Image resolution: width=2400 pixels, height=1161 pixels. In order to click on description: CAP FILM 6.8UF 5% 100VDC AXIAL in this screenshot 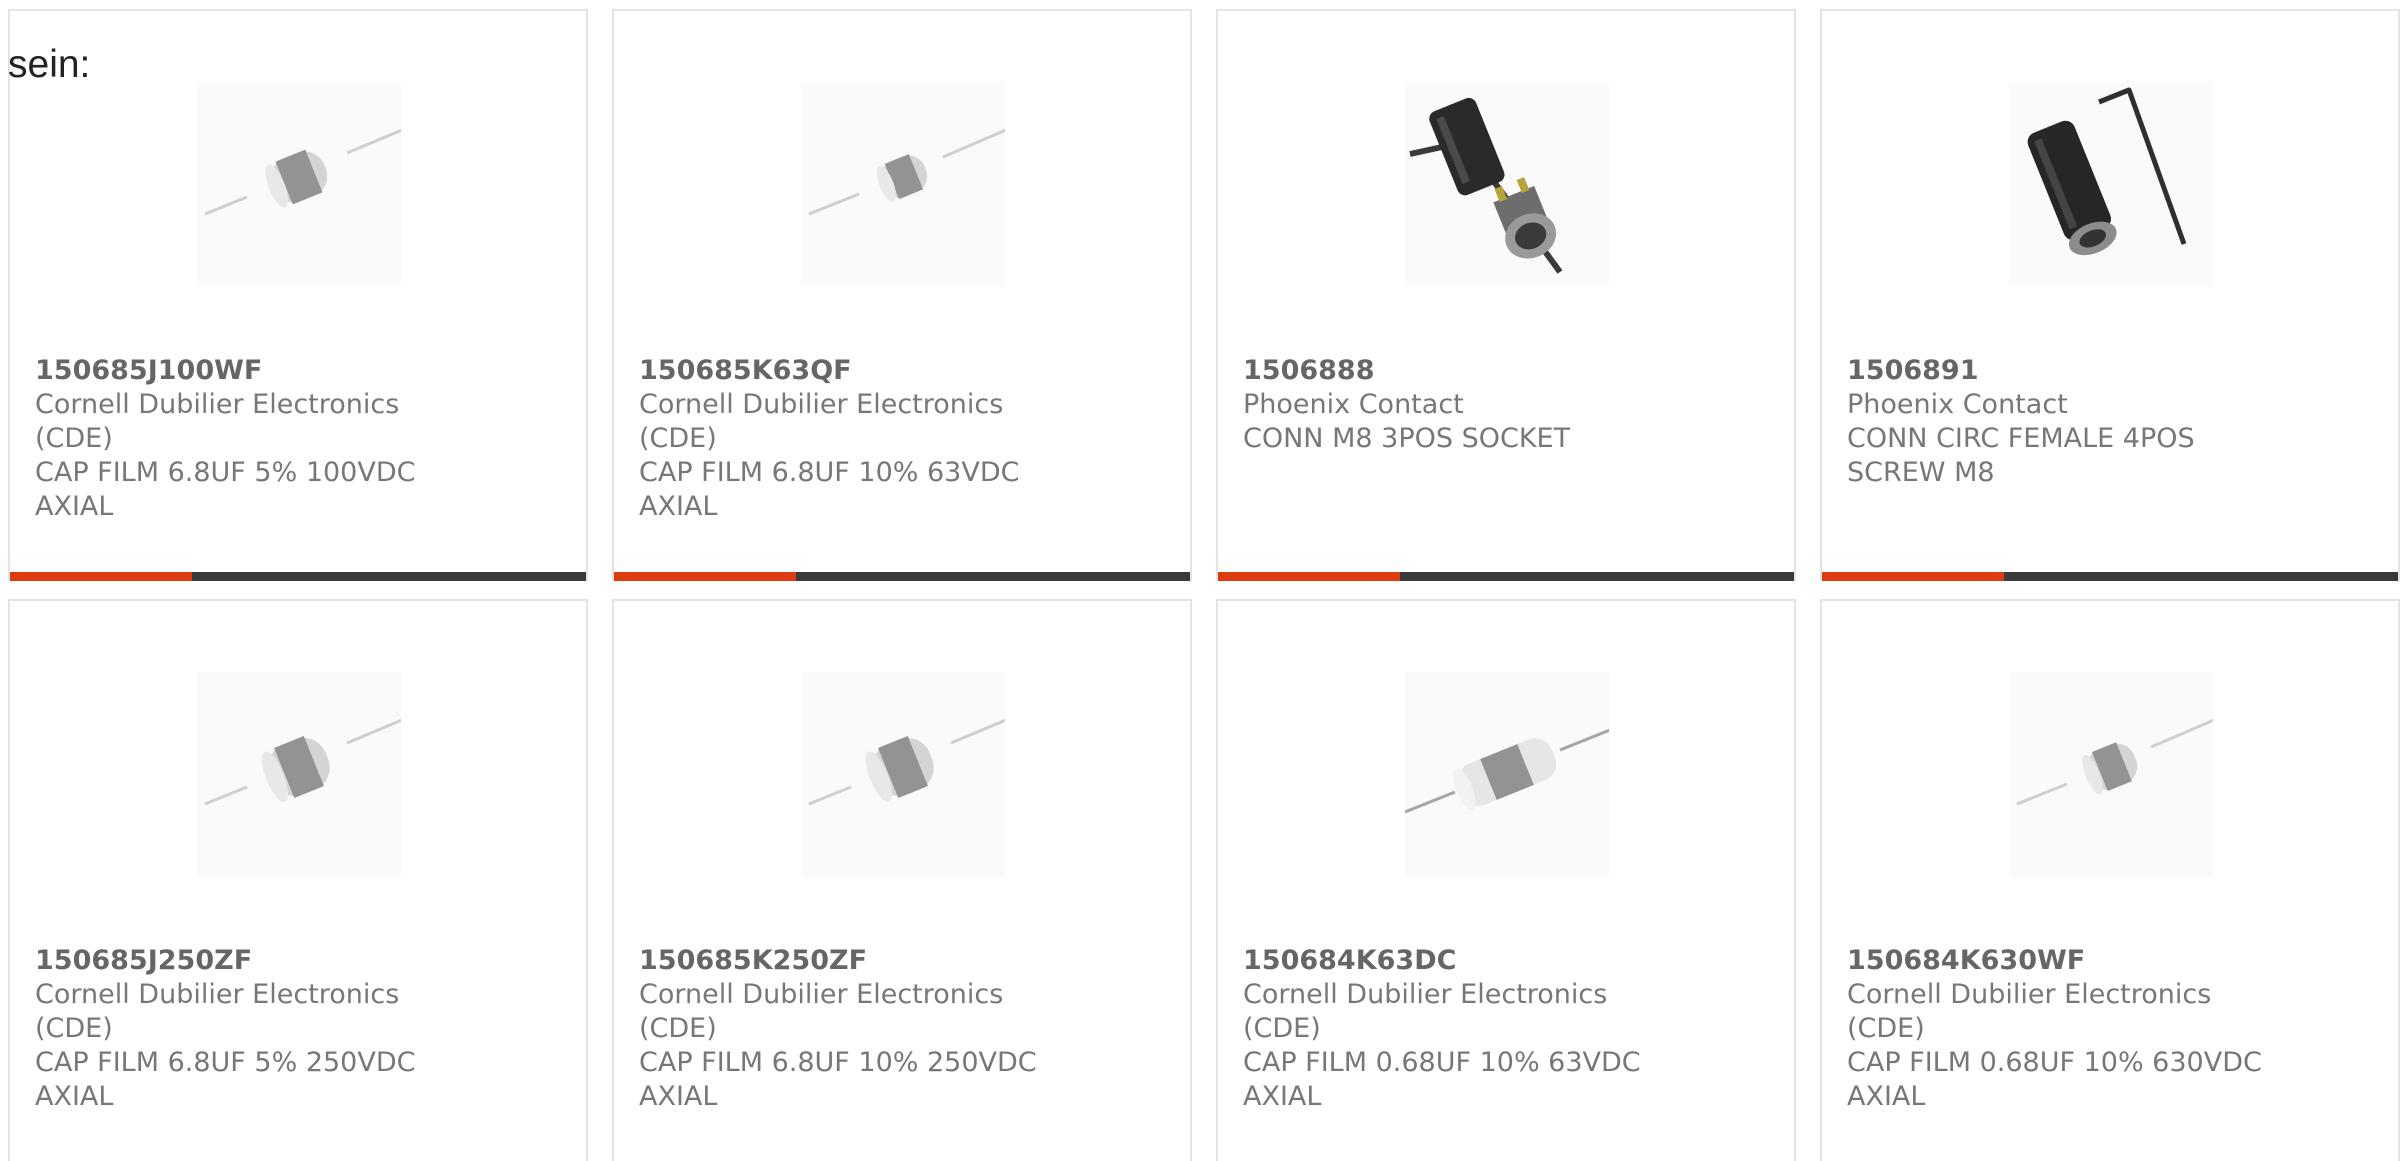, I will do `click(225, 489)`.